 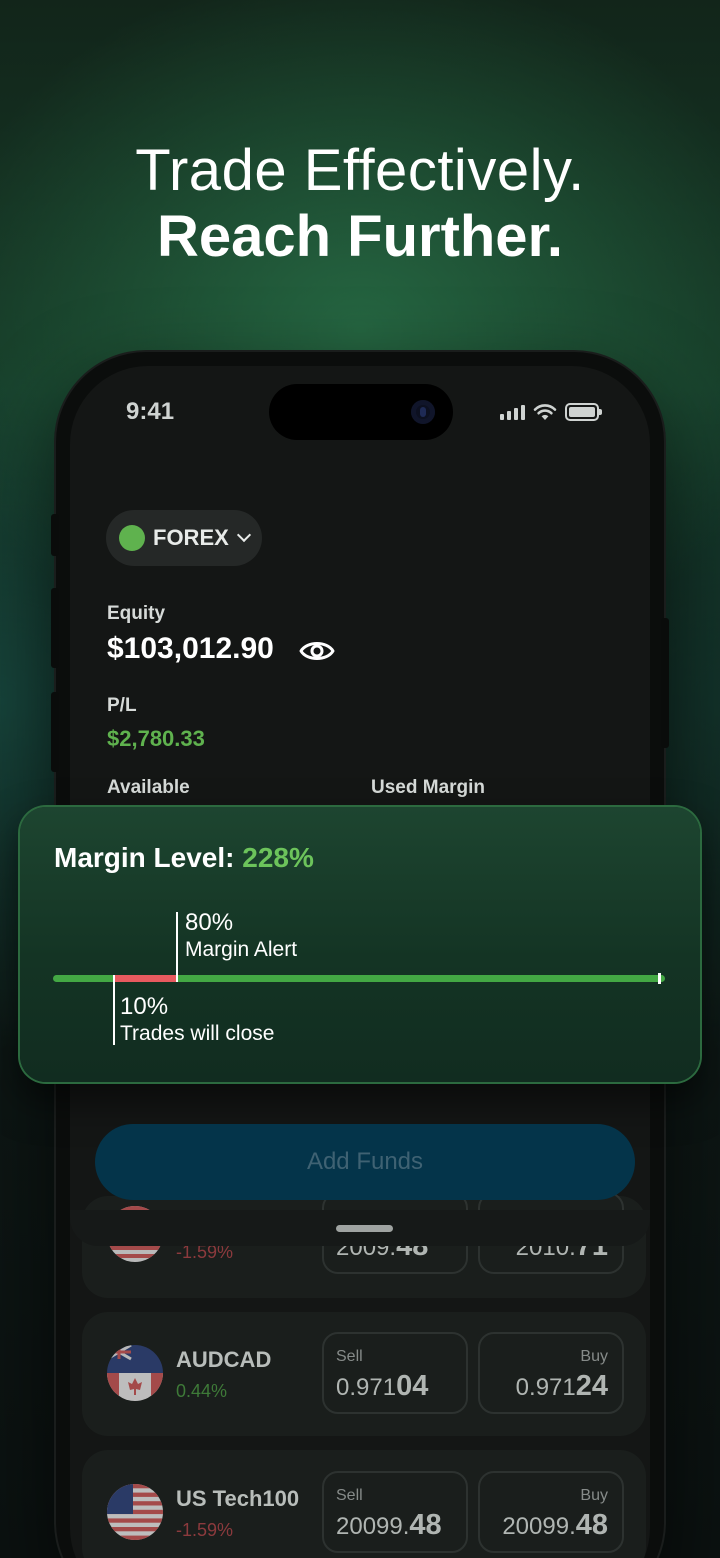 What do you see at coordinates (365, 1162) in the screenshot?
I see `add-funds-button: Add Funds` at bounding box center [365, 1162].